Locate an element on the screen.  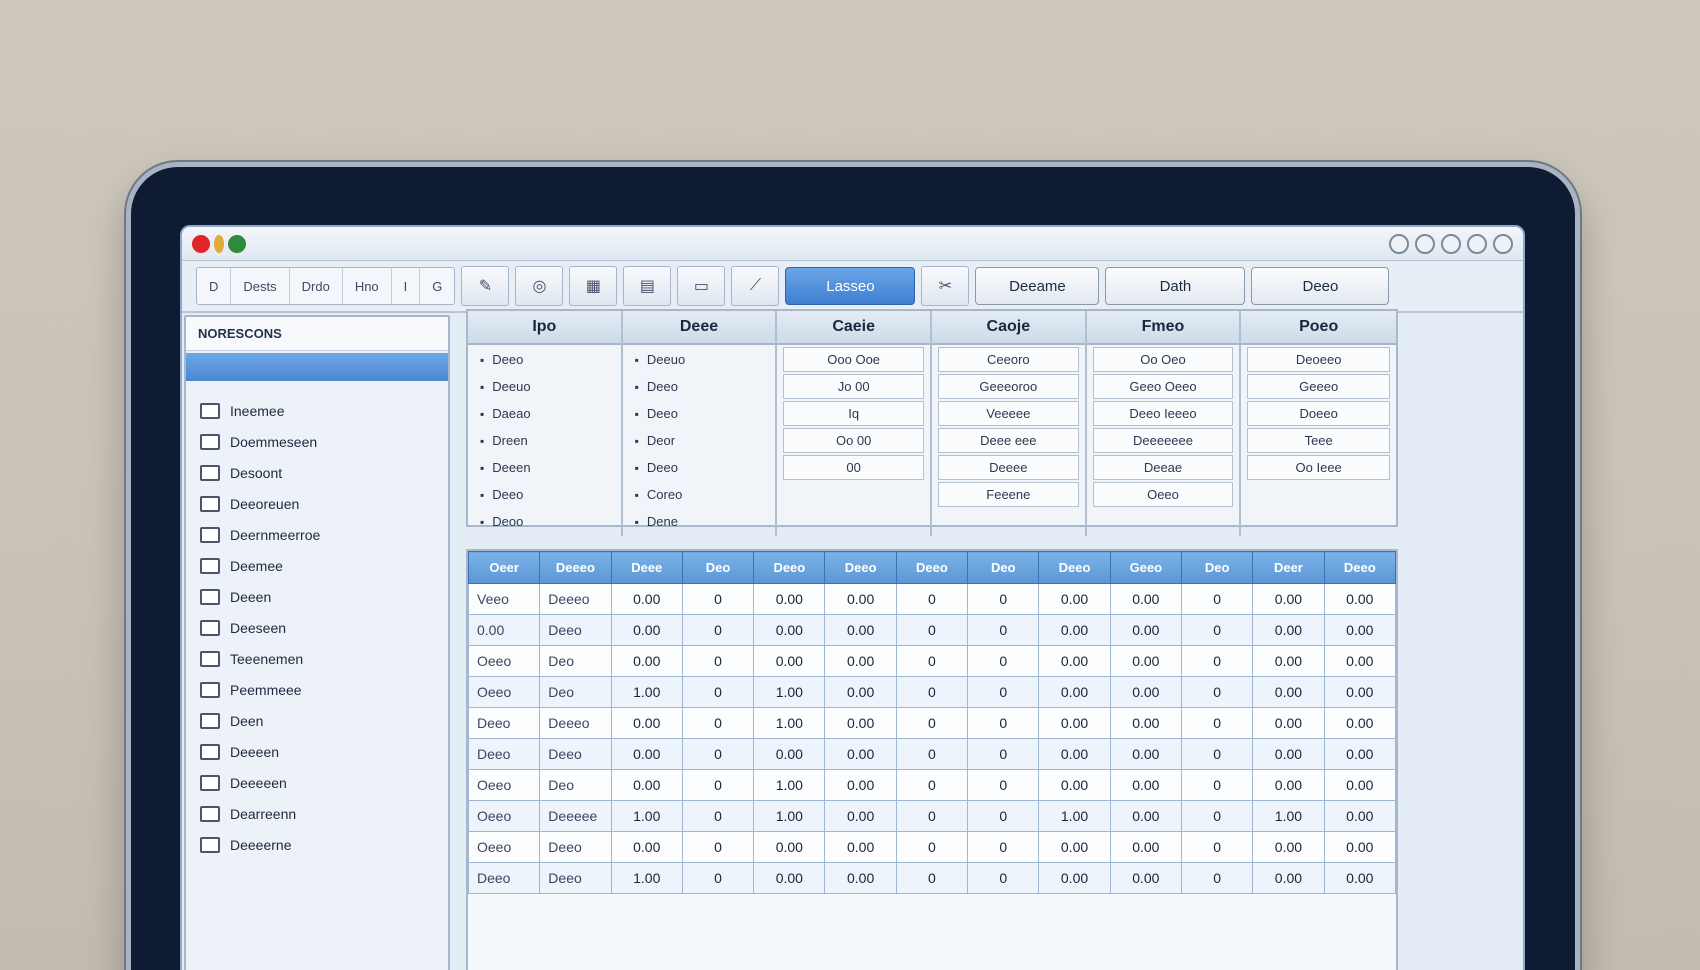
property-value: Geeeo is located at coordinates (1318, 386).